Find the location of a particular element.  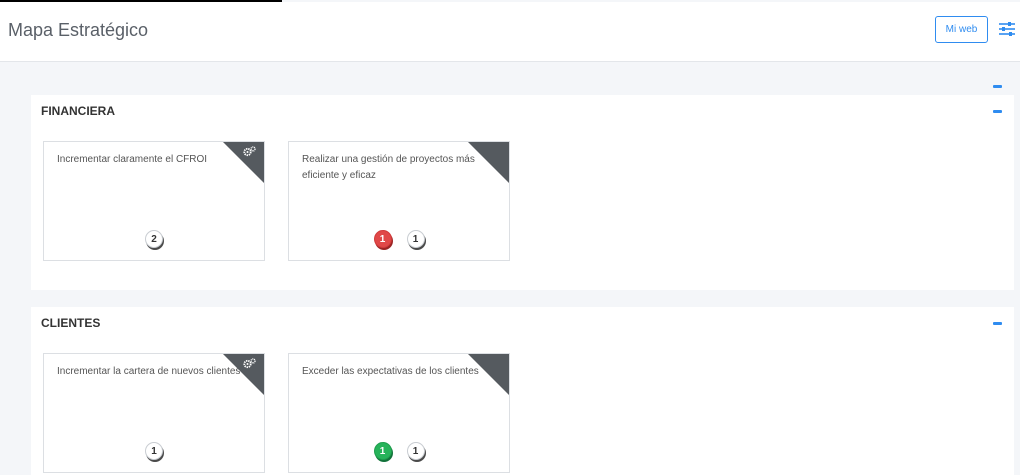

count-badge: 2 is located at coordinates (154, 239).